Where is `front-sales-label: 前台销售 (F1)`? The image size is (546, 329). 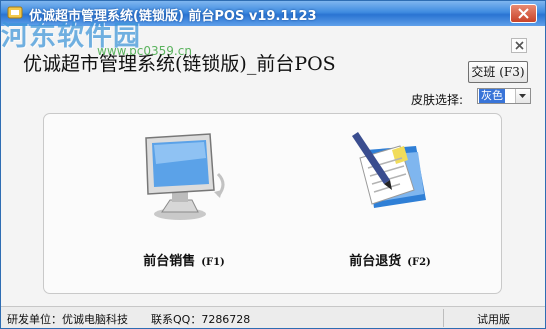
front-sales-label: 前台销售 (F1) is located at coordinates (184, 259).